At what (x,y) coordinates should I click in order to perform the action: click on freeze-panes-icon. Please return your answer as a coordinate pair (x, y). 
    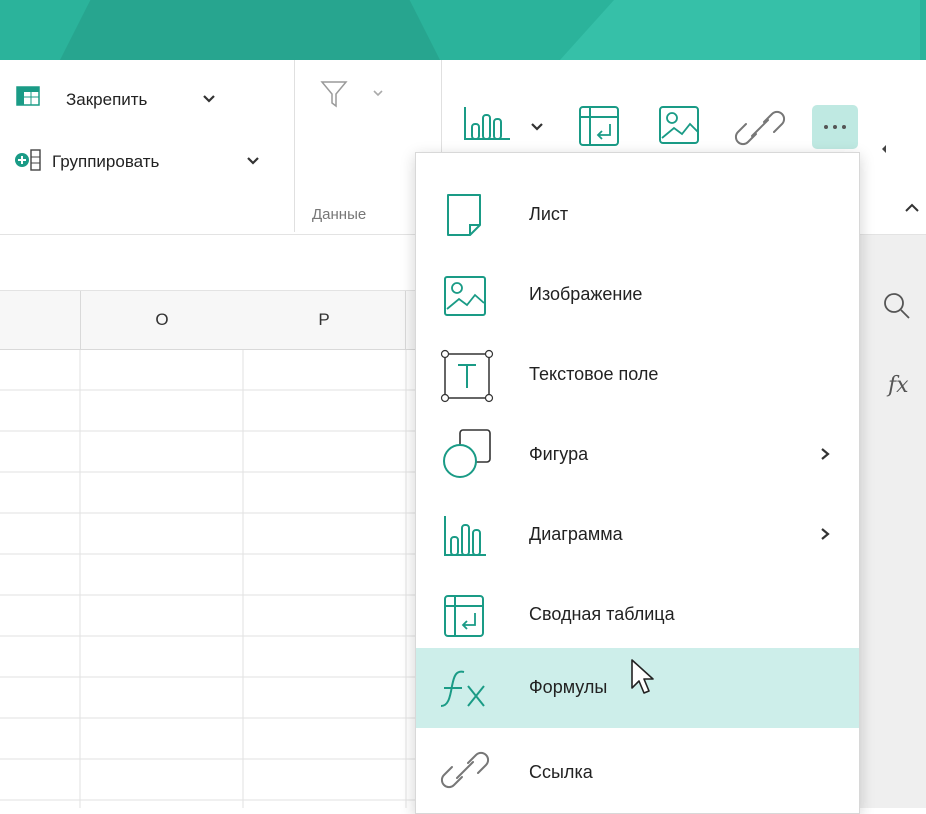
    Looking at the image, I should click on (28, 96).